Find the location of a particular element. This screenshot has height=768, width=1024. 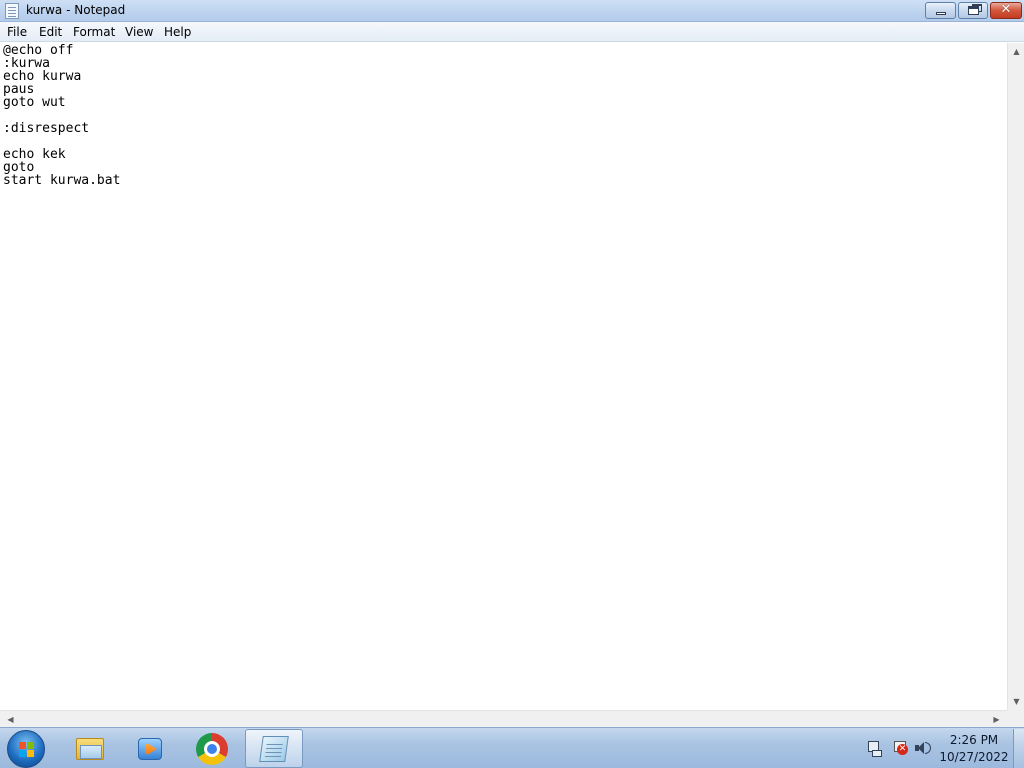

windows-logo-icon is located at coordinates (27, 750).